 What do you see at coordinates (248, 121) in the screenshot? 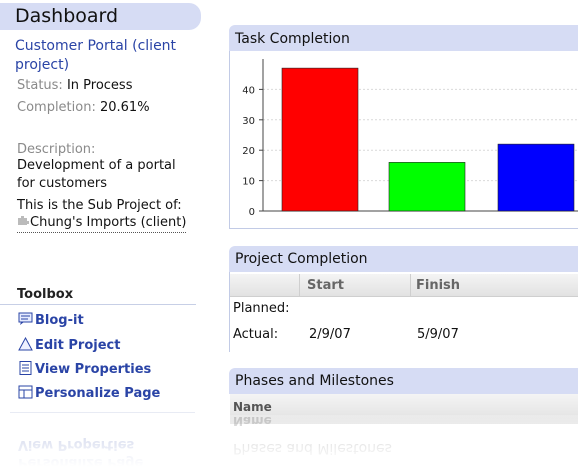
I see `y-tick-label: 30` at bounding box center [248, 121].